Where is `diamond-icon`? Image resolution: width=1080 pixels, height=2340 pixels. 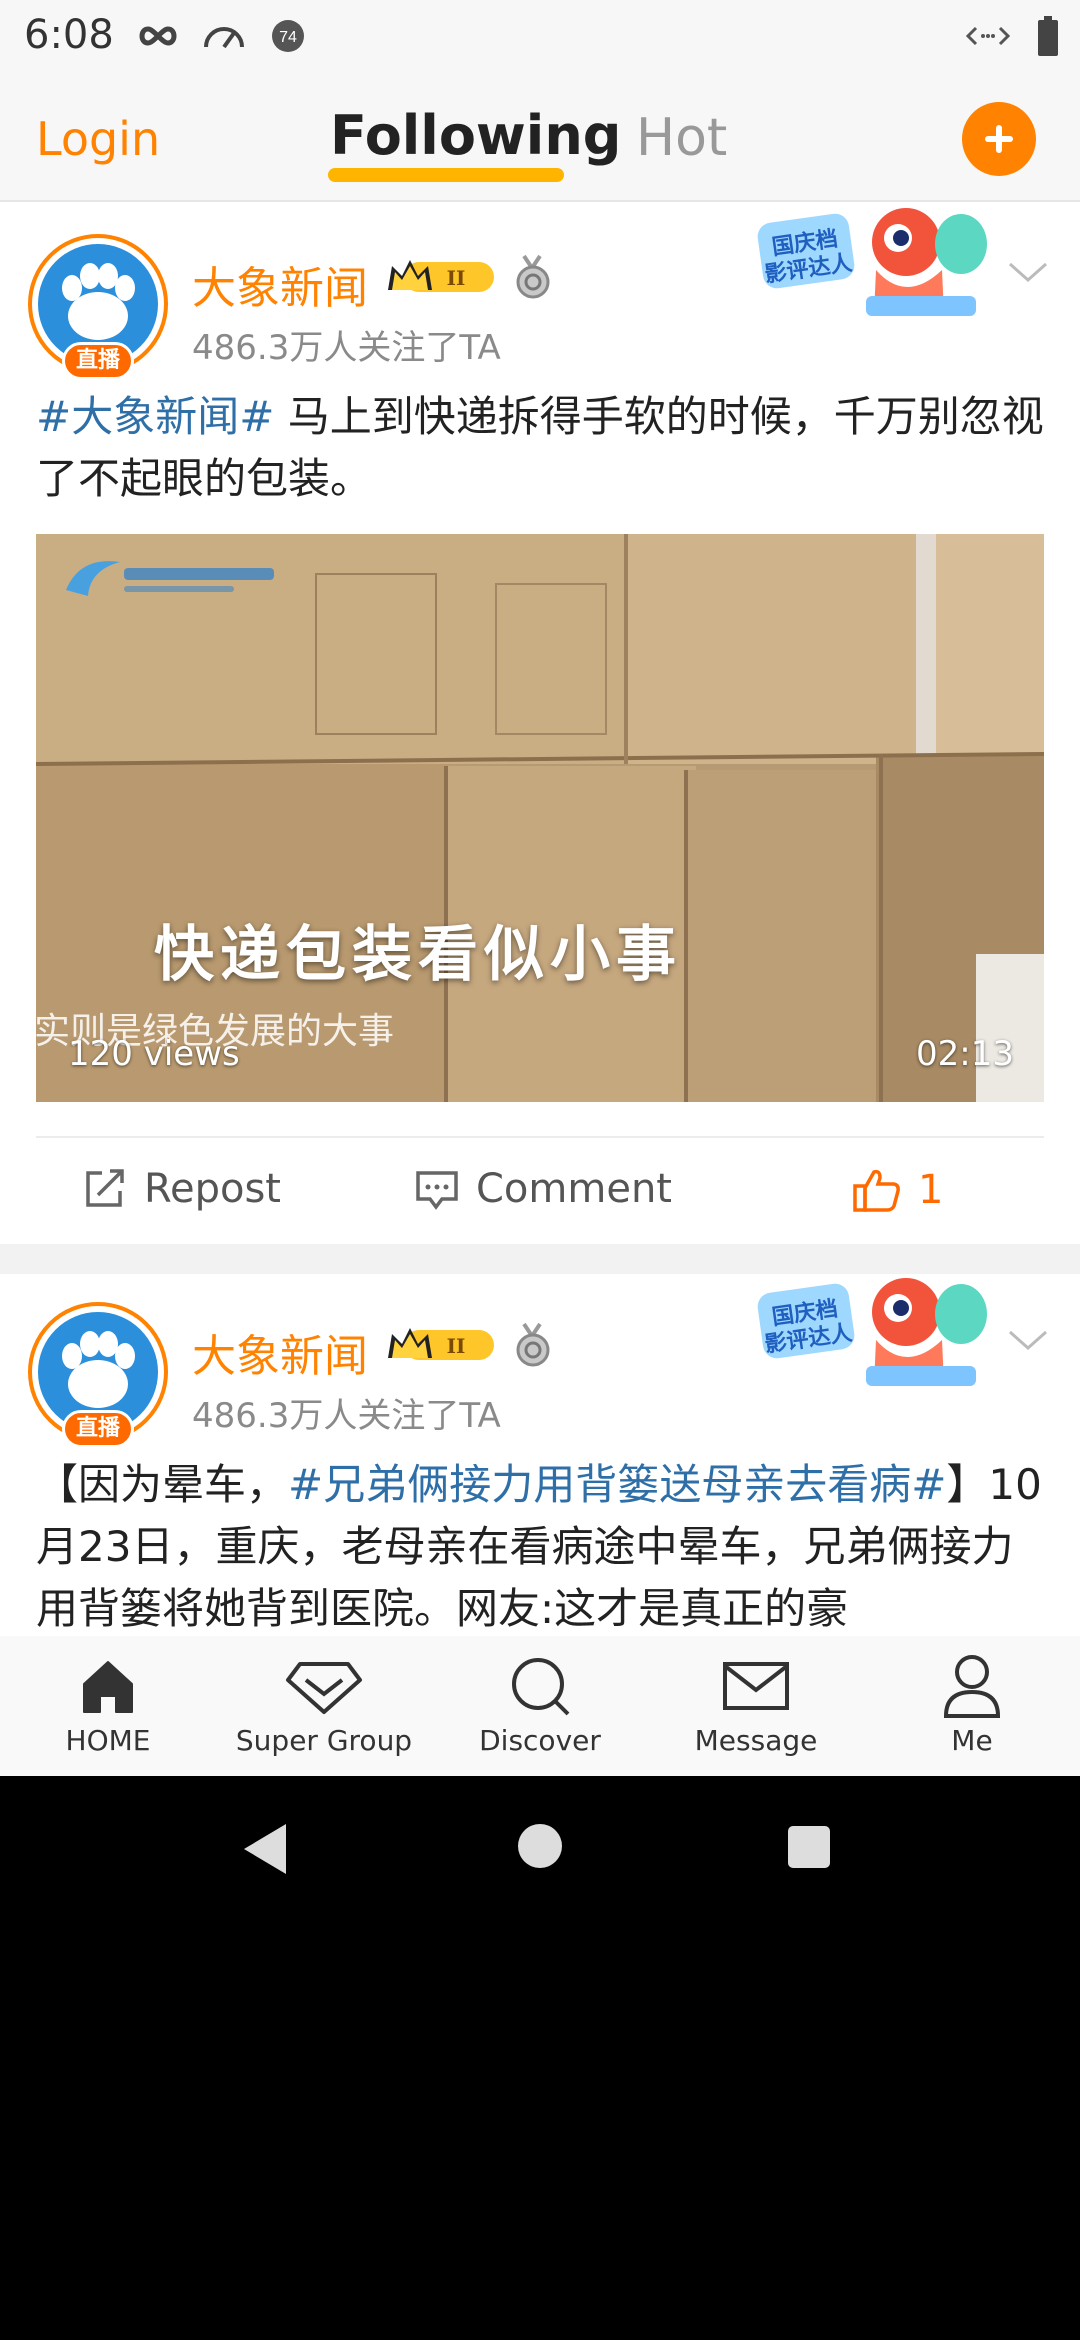
diamond-icon is located at coordinates (324, 1688).